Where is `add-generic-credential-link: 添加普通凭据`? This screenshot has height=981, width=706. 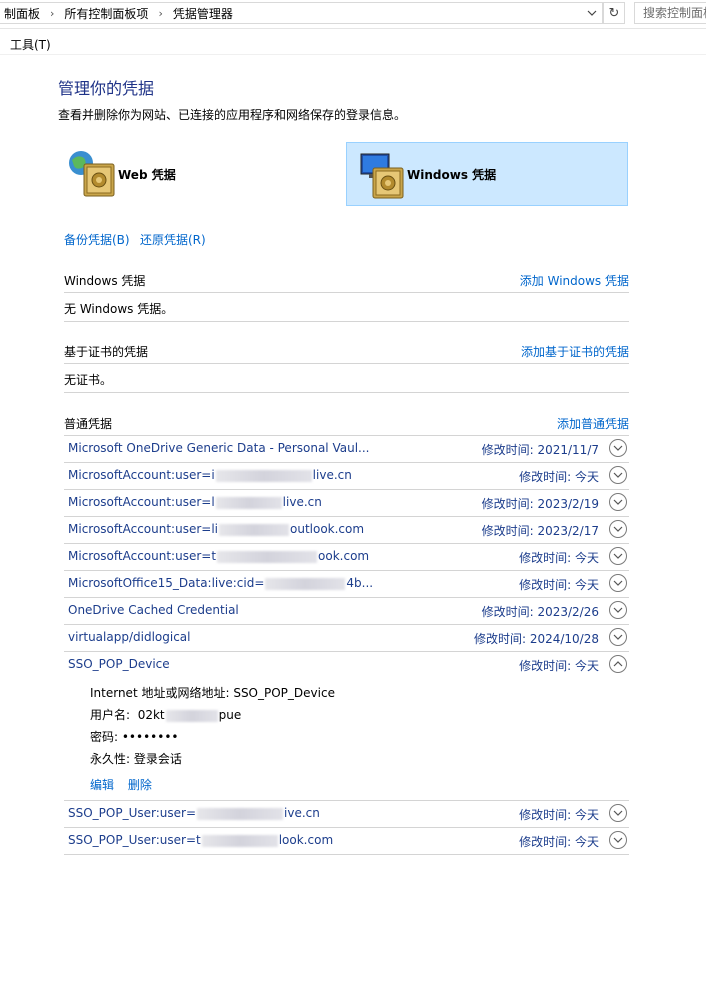 add-generic-credential-link: 添加普通凭据 is located at coordinates (593, 423).